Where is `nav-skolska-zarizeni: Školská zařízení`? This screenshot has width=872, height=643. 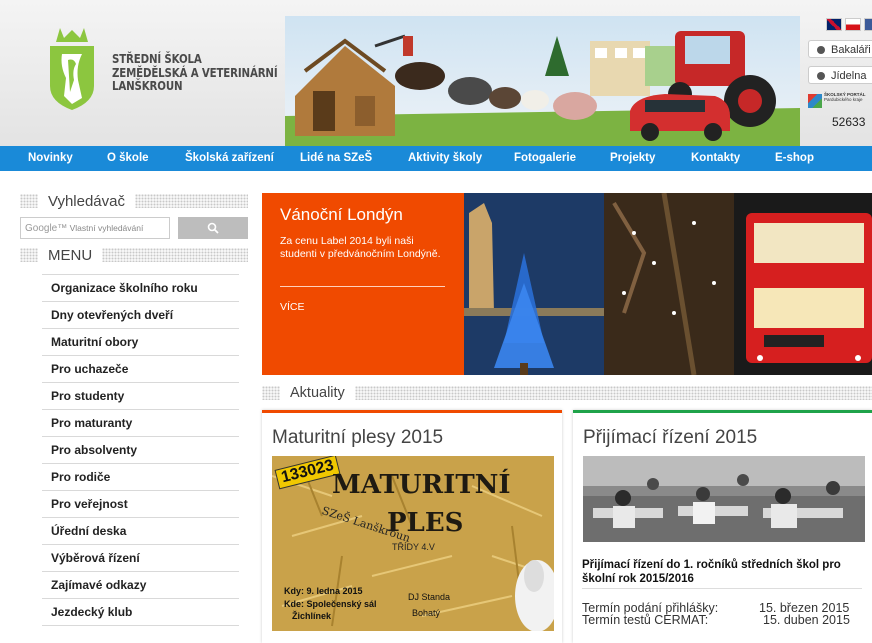
nav-skolska-zarizeni: Školská zařízení is located at coordinates (229, 158).